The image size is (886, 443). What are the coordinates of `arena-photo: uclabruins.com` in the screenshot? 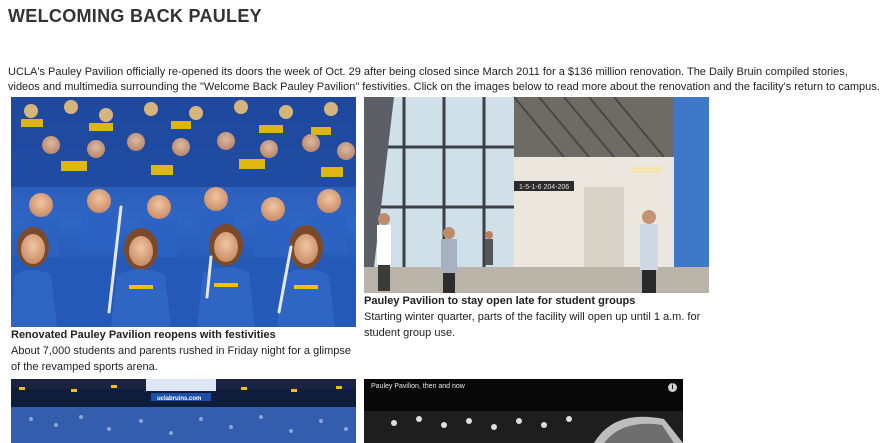 It's located at (183, 411).